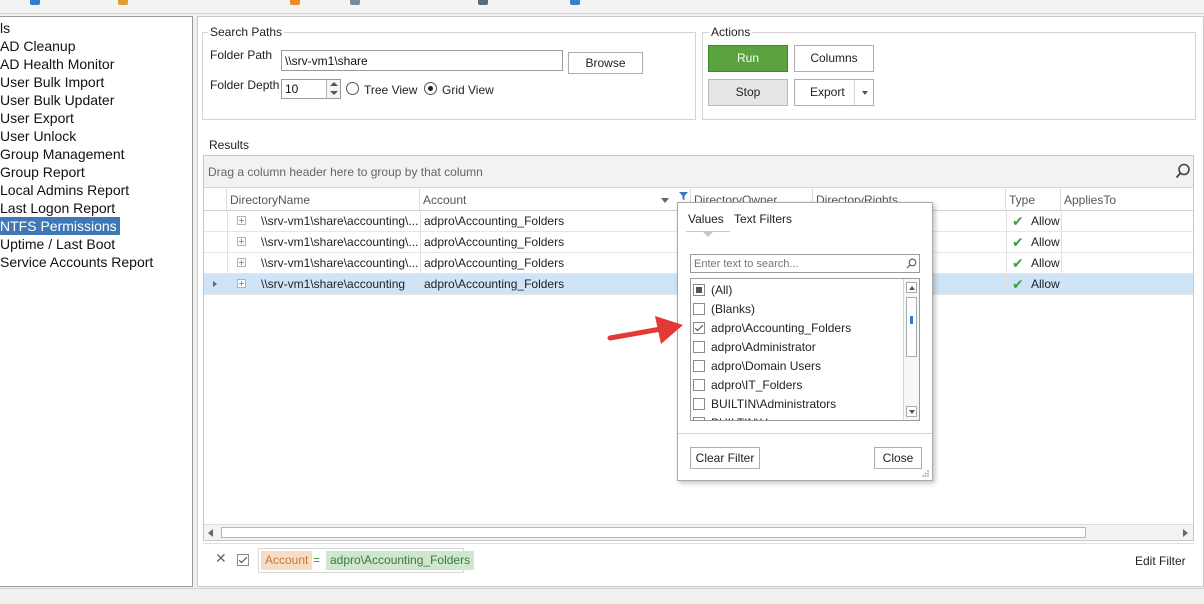 This screenshot has height=604, width=1204. I want to click on tab-values: Values, so click(706, 219).